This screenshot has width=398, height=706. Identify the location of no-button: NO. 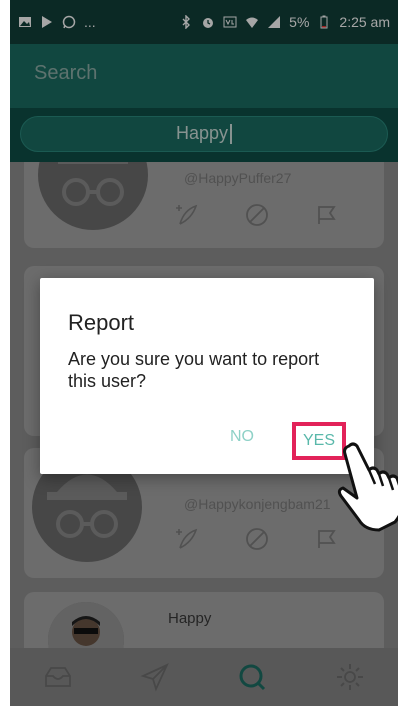
(242, 437).